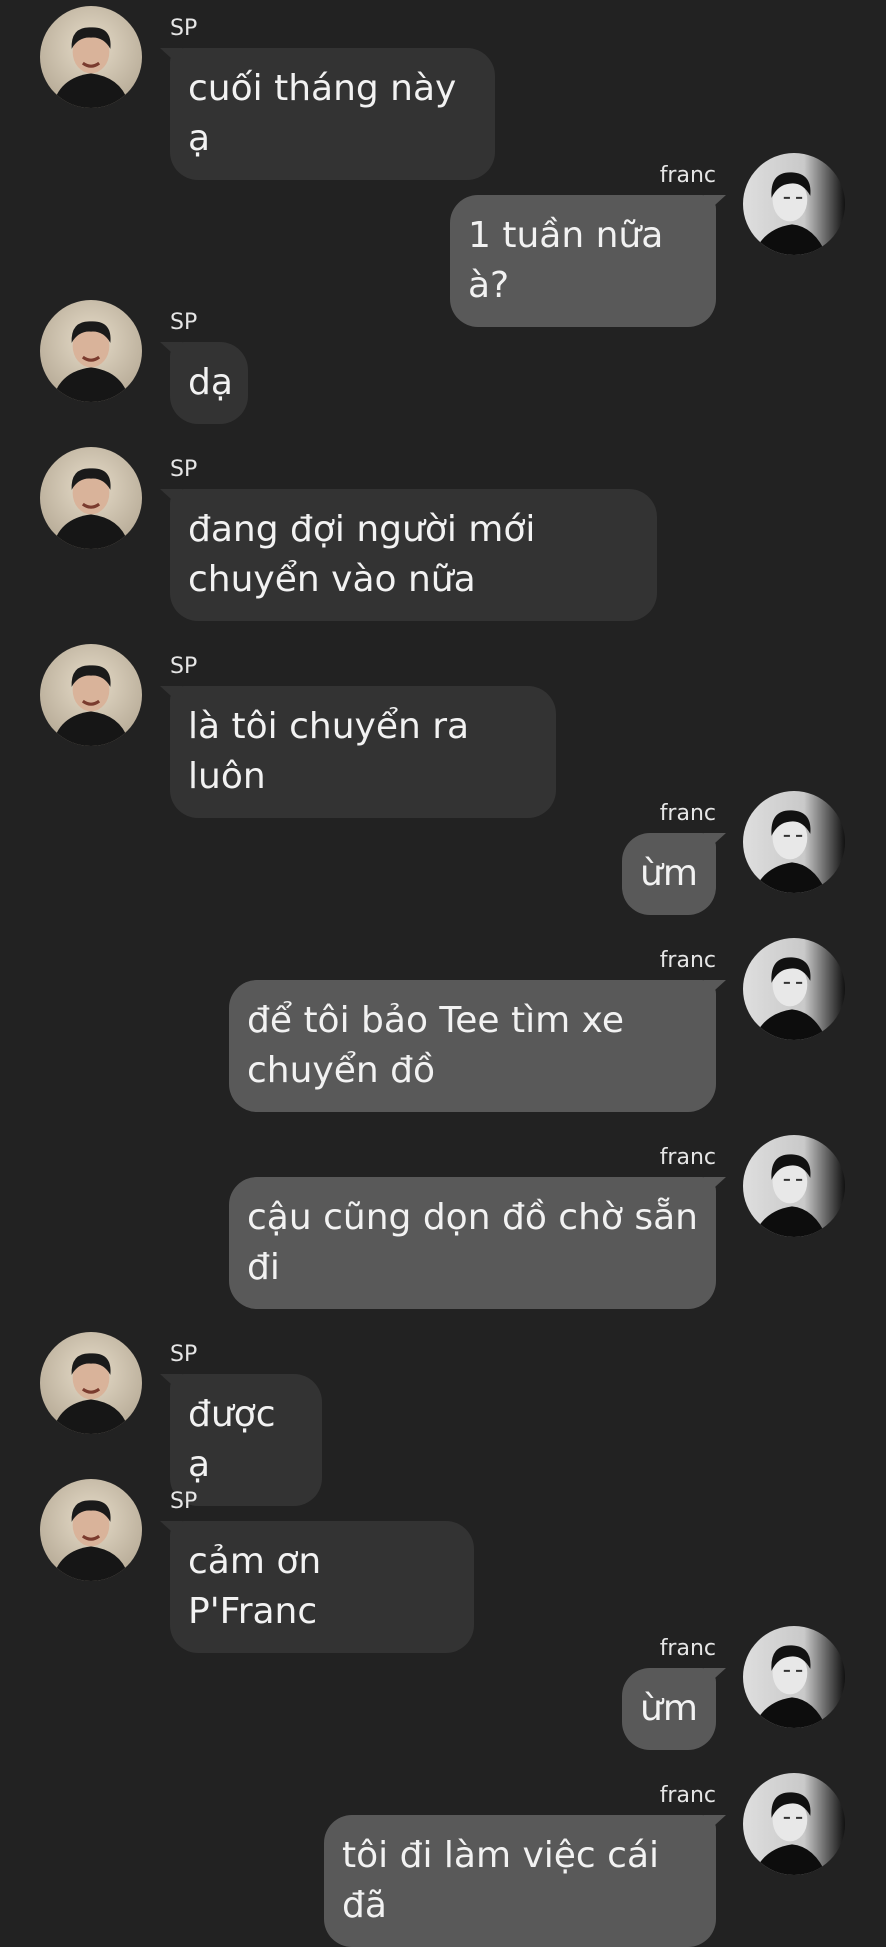  I want to click on message-bubble: để tôi bảo Tee tìm xe chuyển đồ, so click(477, 1046).